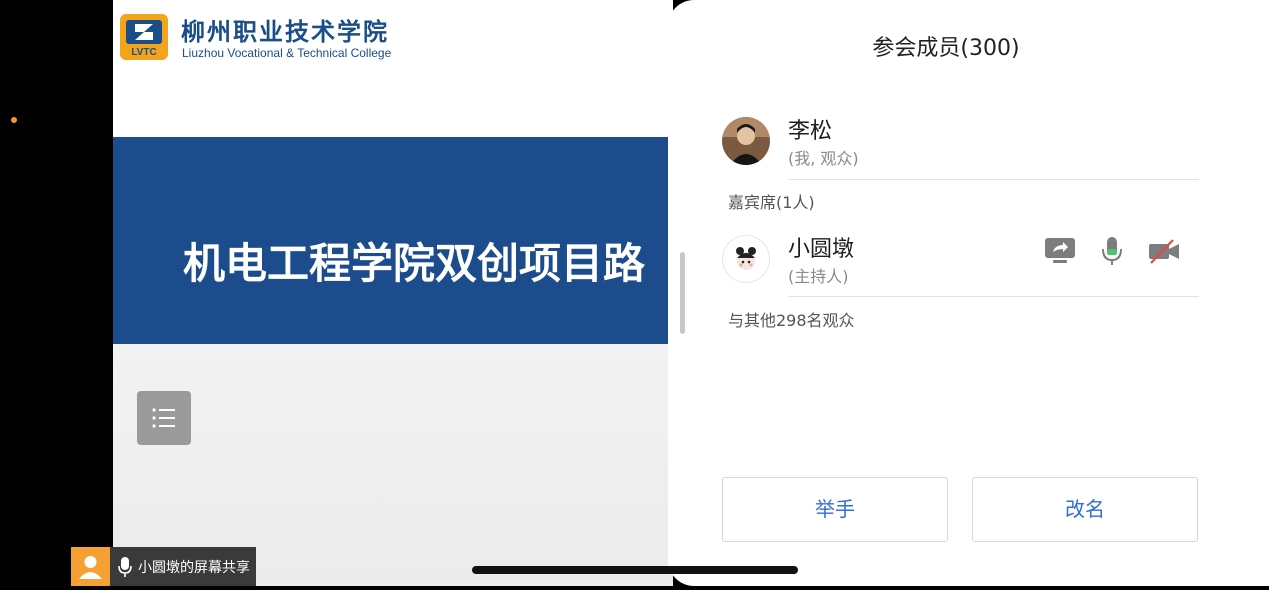 The width and height of the screenshot is (1269, 590). What do you see at coordinates (682, 293) in the screenshot?
I see `scrollbar` at bounding box center [682, 293].